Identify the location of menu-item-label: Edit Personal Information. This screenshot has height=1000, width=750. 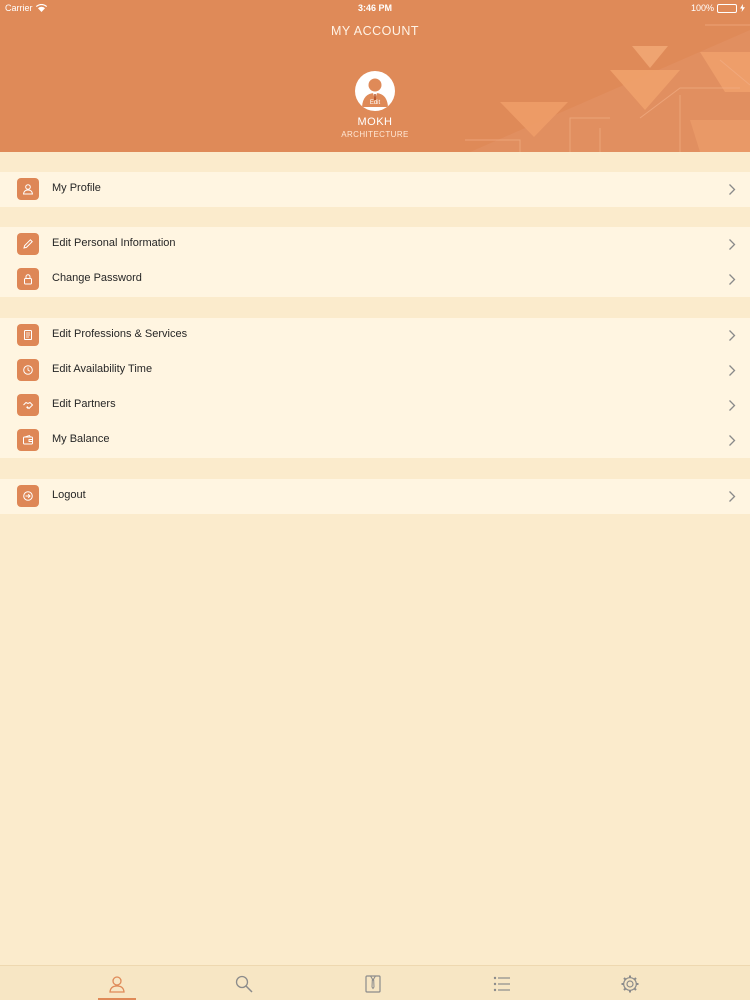
(114, 243).